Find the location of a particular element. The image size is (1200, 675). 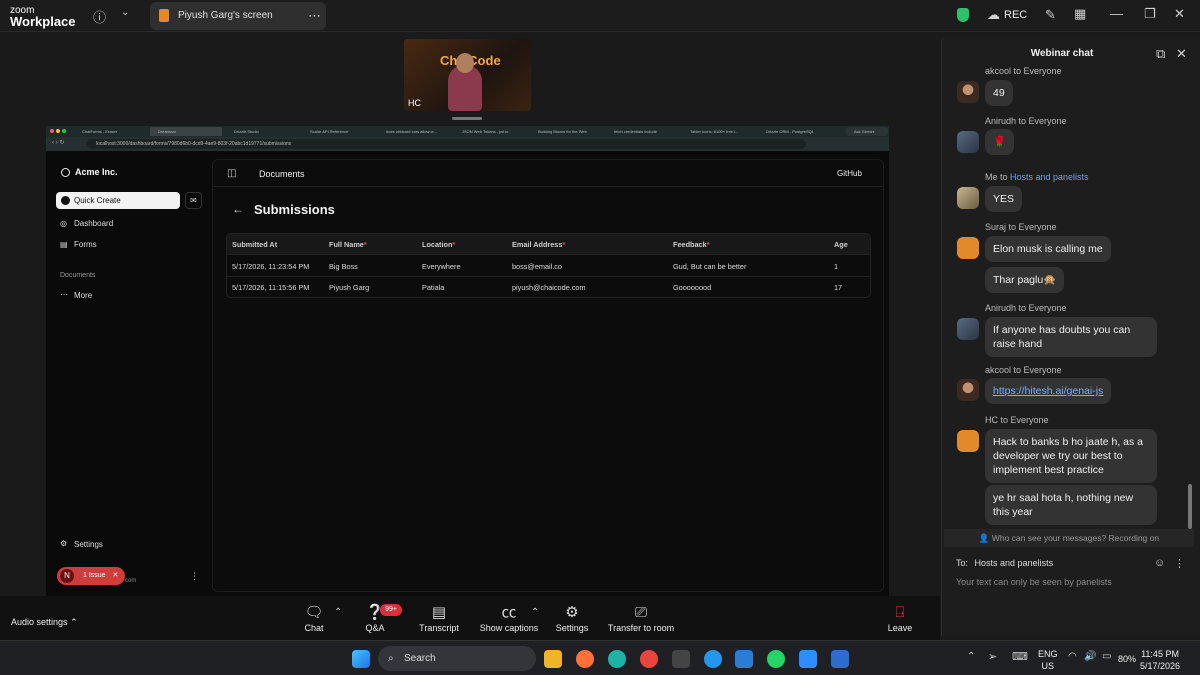

issue-badge: N 1 Issue ✕ is located at coordinates (91, 576).